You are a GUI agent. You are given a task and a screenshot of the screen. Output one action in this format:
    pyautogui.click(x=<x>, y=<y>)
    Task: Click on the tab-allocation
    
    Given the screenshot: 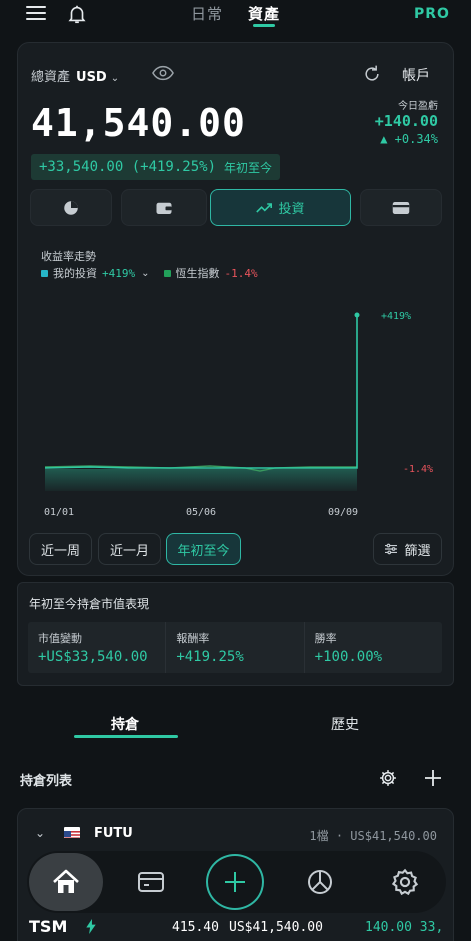 What is the action you would take?
    pyautogui.click(x=71, y=207)
    